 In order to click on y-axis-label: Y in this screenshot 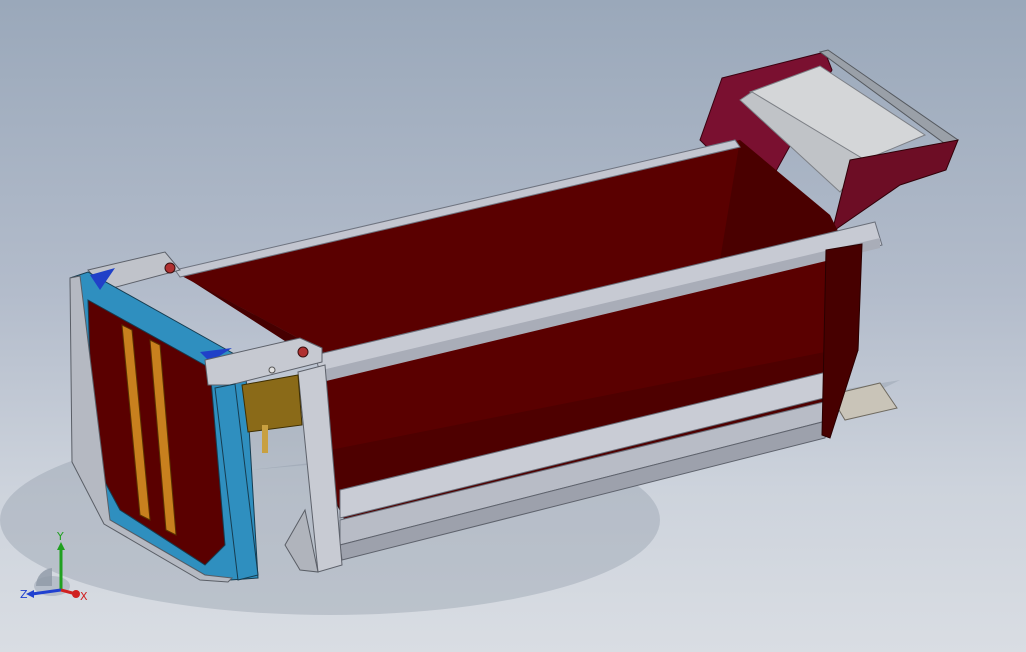, I will do `click(60, 536)`.